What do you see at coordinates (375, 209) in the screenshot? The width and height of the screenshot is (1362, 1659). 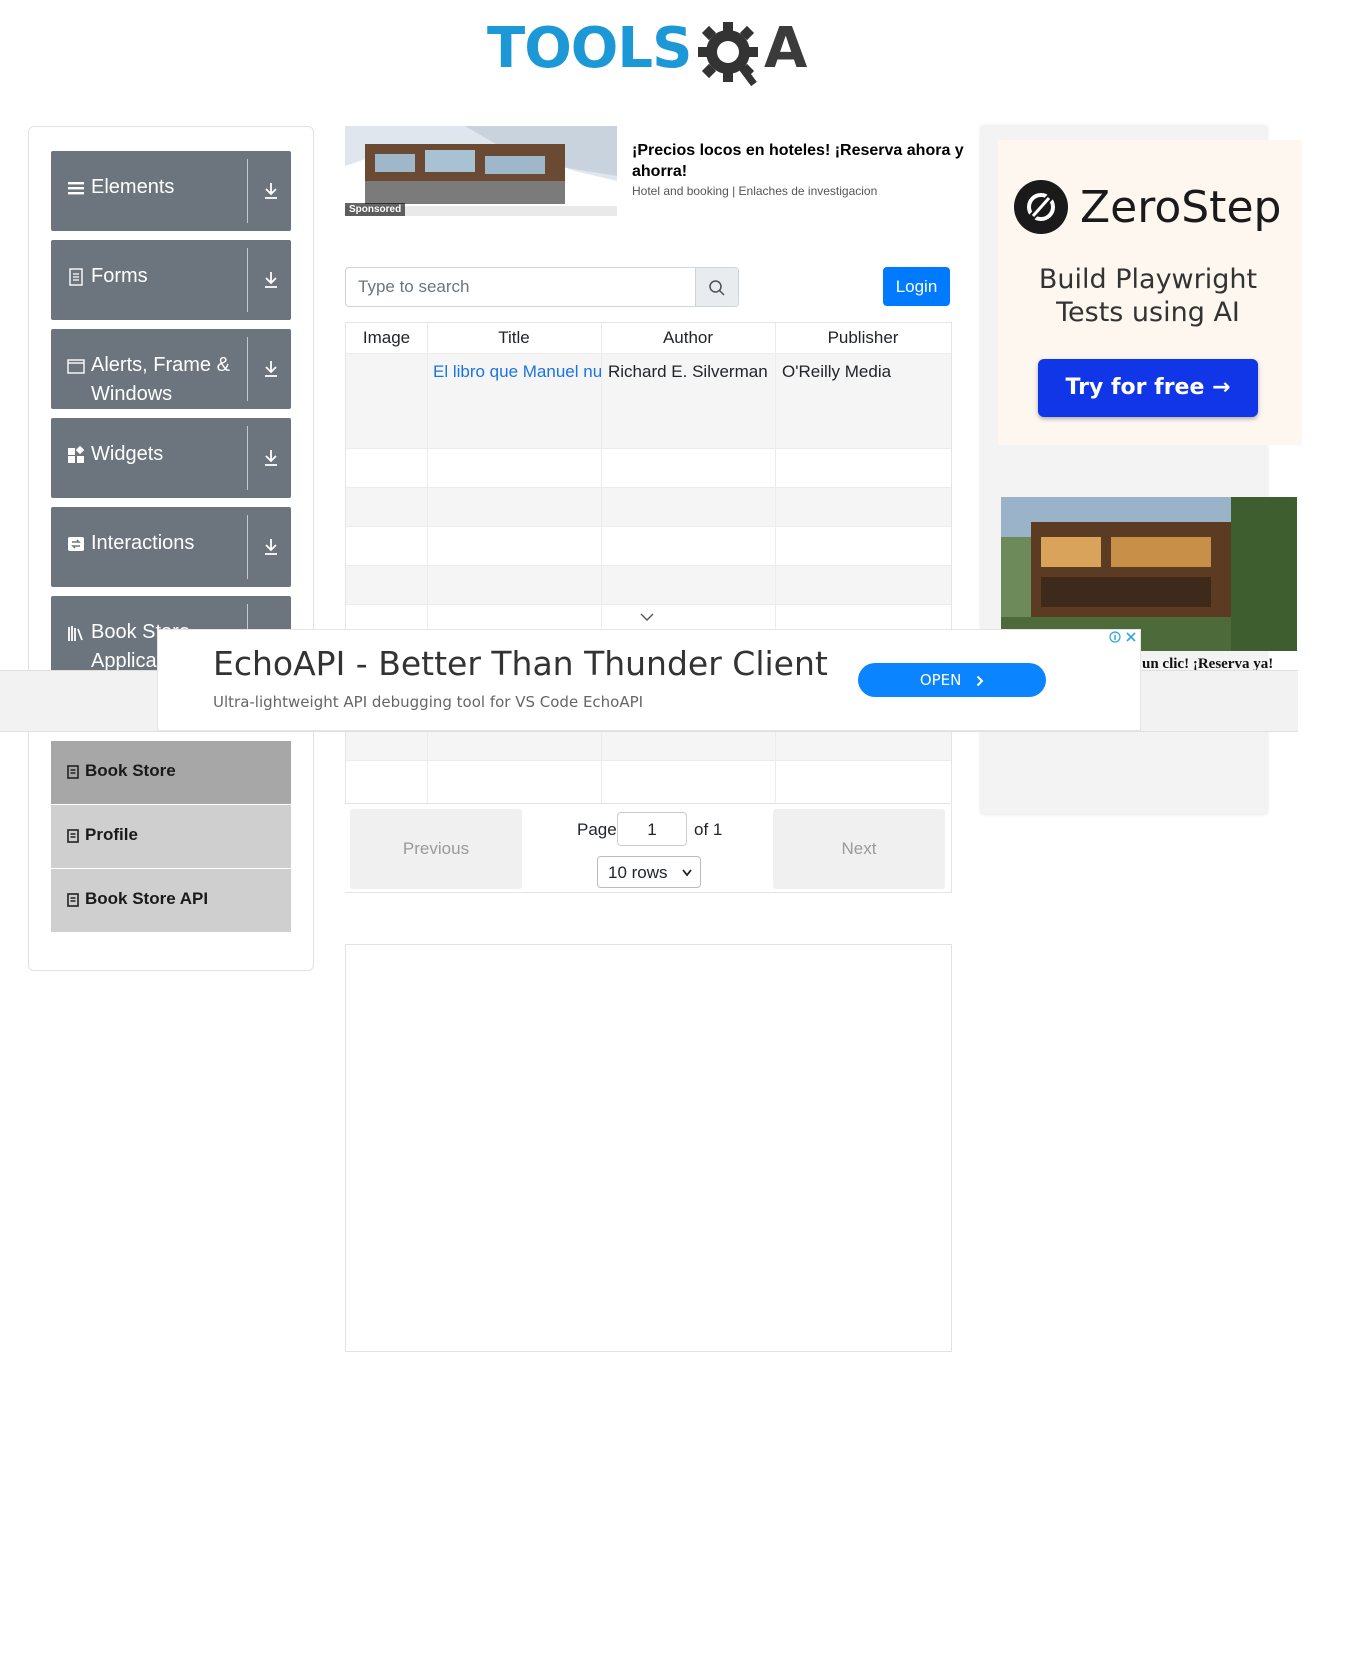 I see `sponsored-badge: Sponsored` at bounding box center [375, 209].